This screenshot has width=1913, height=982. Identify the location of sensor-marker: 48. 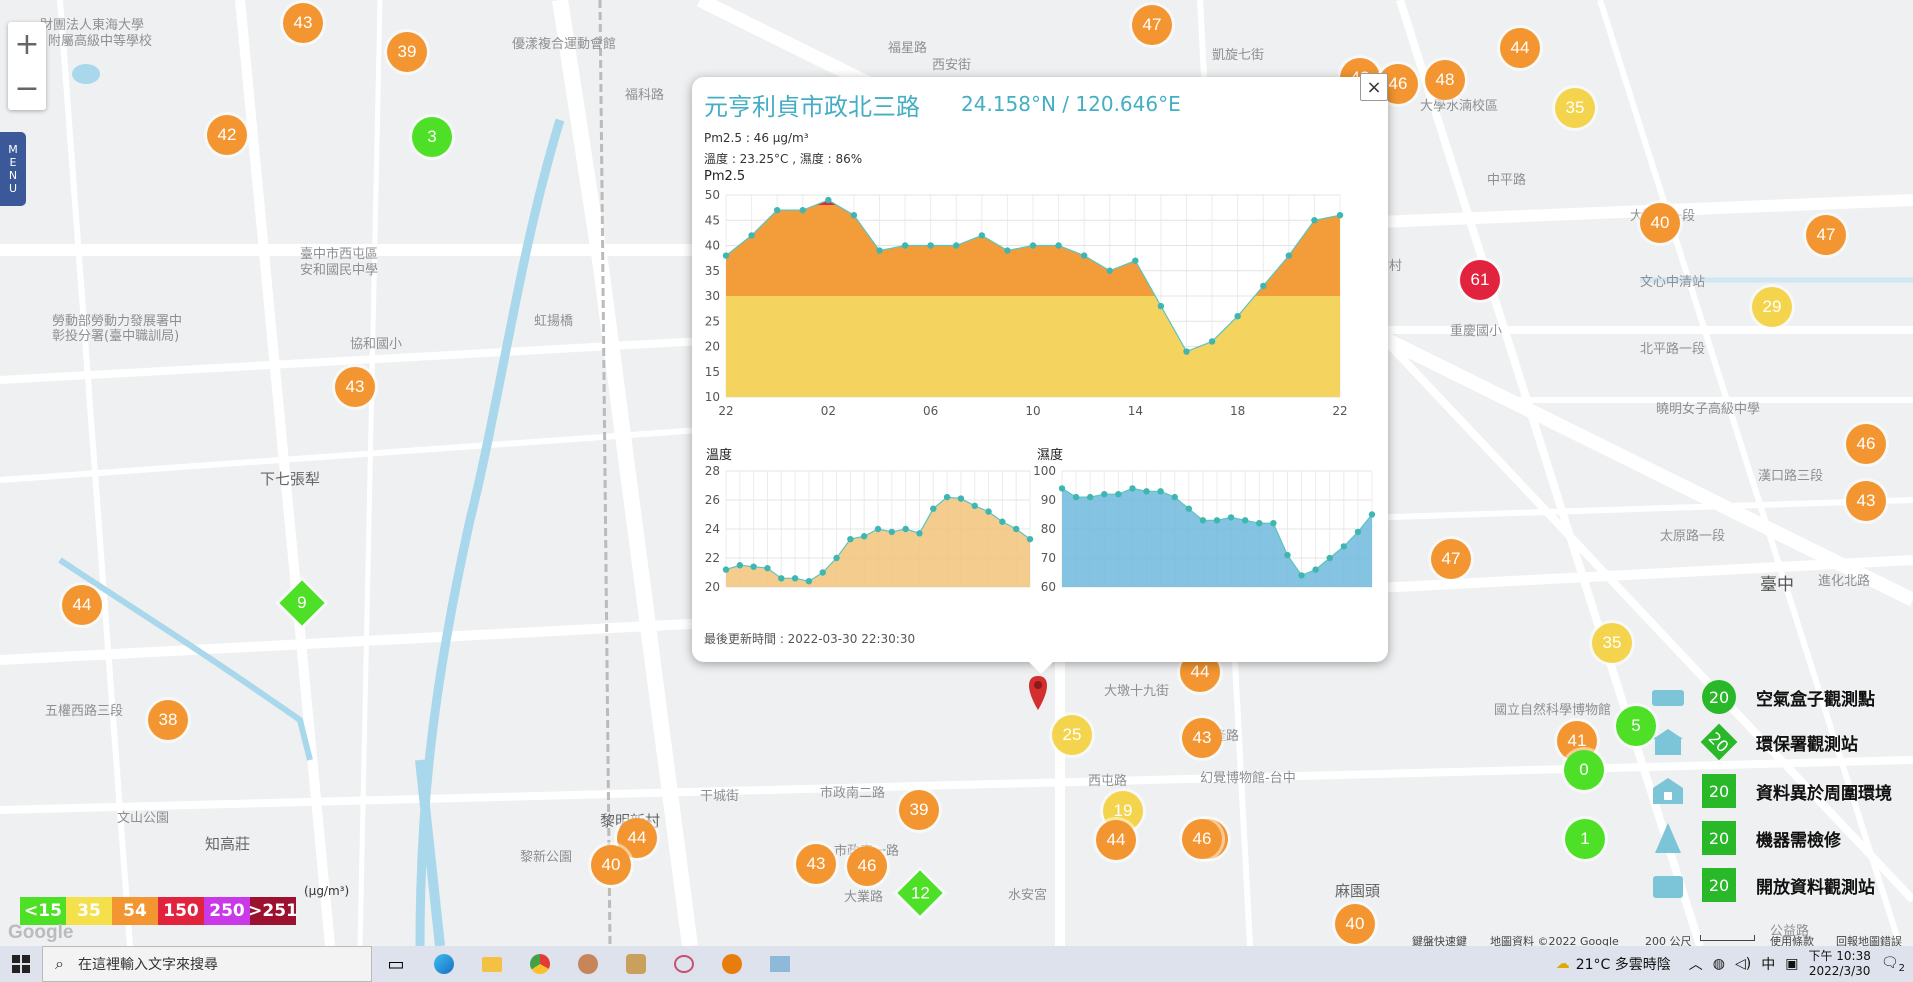
(1445, 80).